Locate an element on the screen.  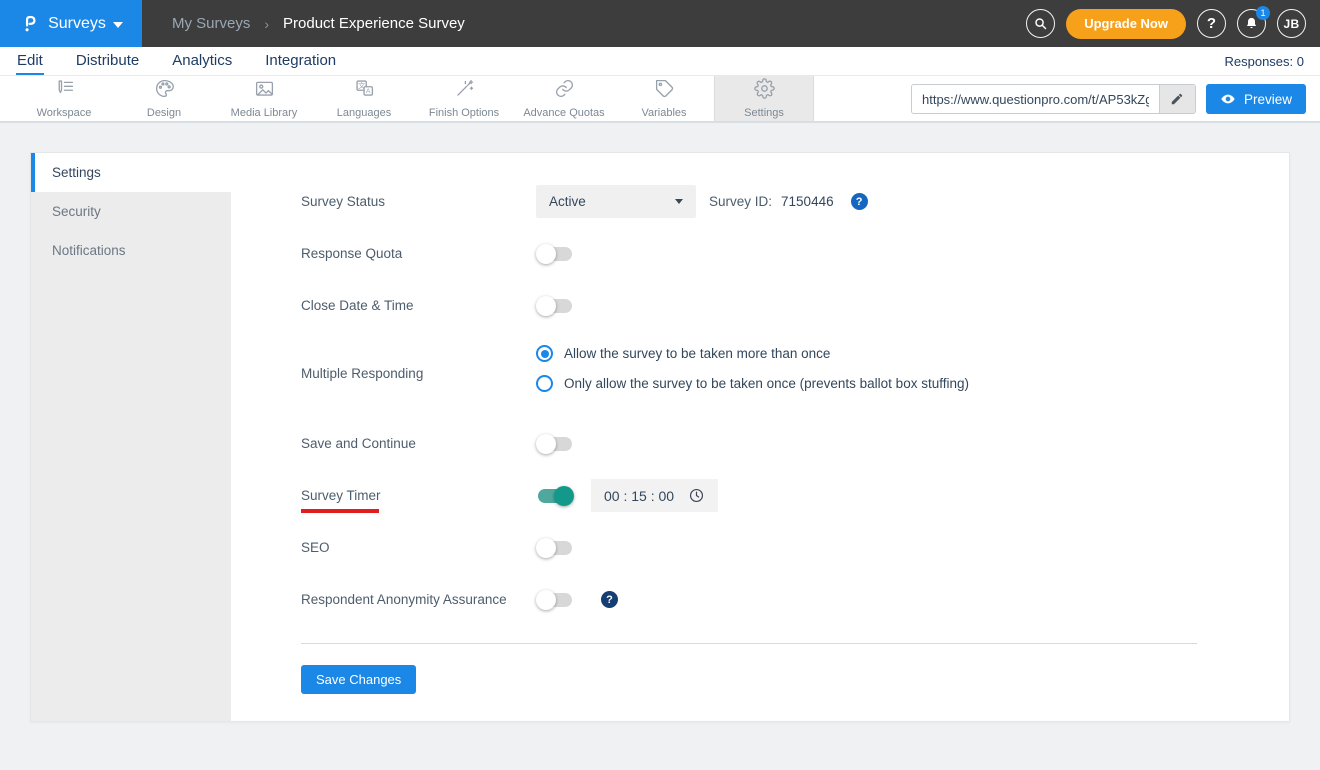
svg-text: A is located at coordinates (367, 91).